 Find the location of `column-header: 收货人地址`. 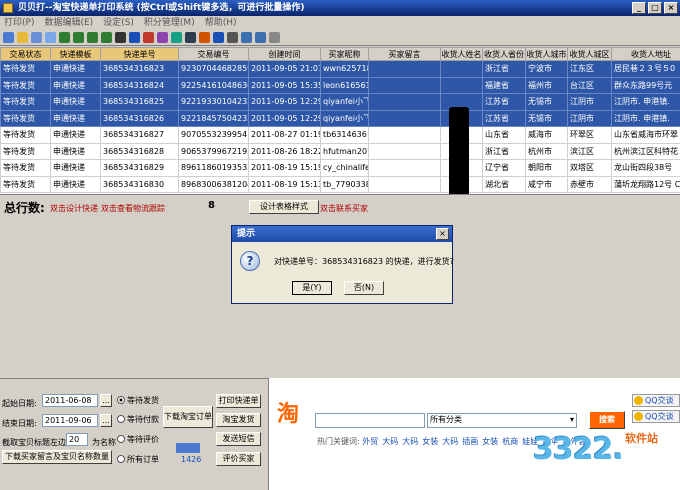

column-header: 收货人地址 is located at coordinates (645, 54).